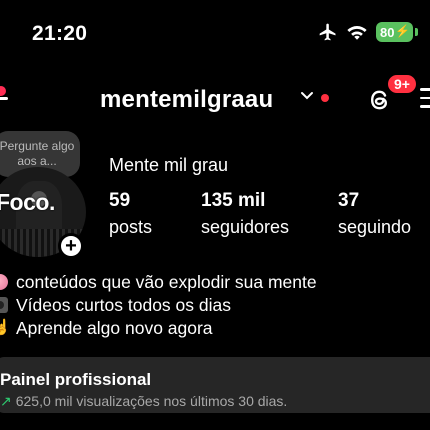 The height and width of the screenshot is (430, 430). Describe the element at coordinates (130, 214) in the screenshot. I see `posts-stat: 59 posts` at that location.